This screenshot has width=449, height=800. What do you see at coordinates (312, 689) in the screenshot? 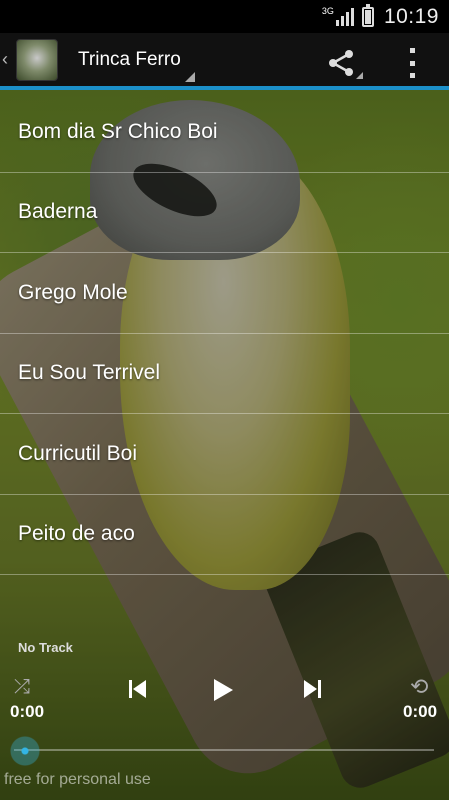
I see `next-icon` at bounding box center [312, 689].